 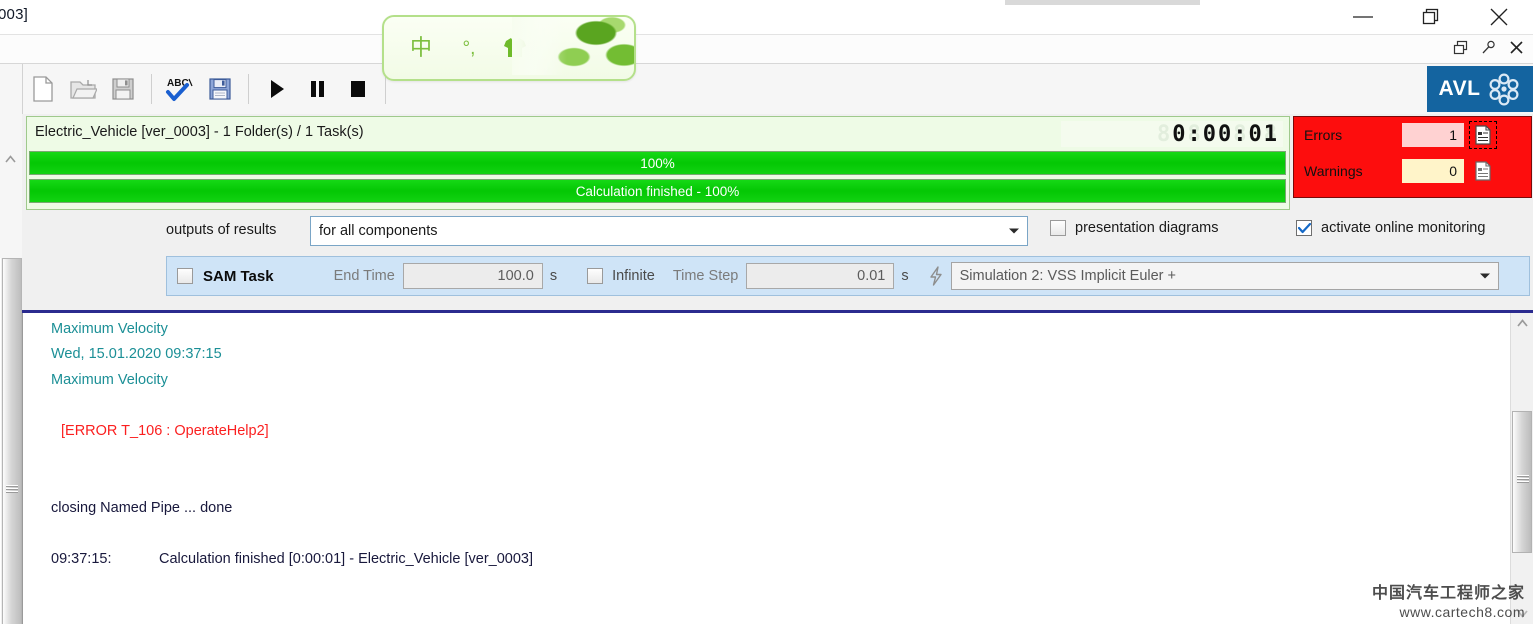 What do you see at coordinates (277, 89) in the screenshot?
I see `run-icon` at bounding box center [277, 89].